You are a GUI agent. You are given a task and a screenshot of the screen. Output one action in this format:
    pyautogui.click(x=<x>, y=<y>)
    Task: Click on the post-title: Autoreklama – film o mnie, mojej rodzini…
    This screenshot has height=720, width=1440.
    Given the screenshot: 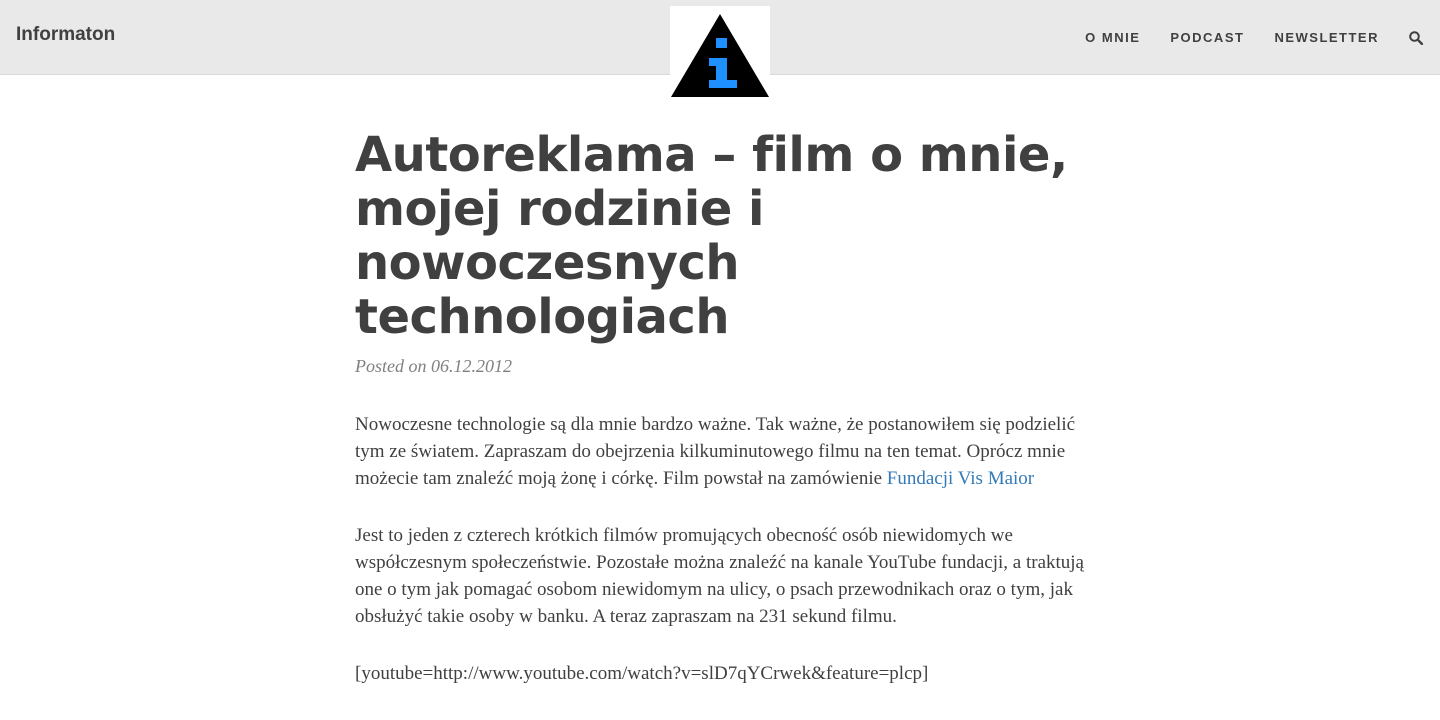 What is the action you would take?
    pyautogui.click(x=711, y=236)
    